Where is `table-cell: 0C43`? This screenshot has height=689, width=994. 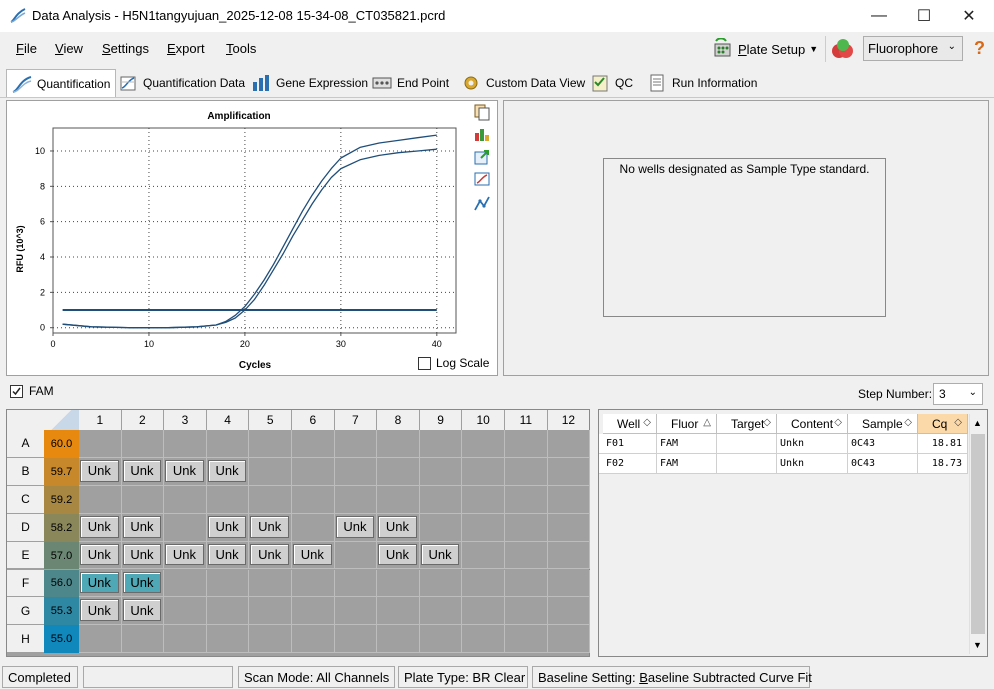 table-cell: 0C43 is located at coordinates (883, 444).